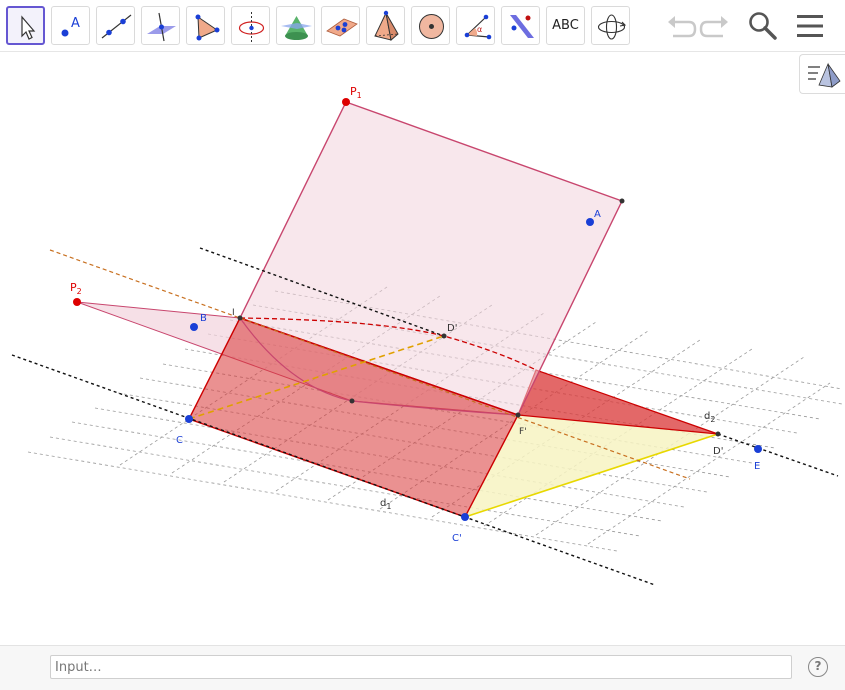  What do you see at coordinates (622, 201) in the screenshot?
I see `vertex-point` at bounding box center [622, 201].